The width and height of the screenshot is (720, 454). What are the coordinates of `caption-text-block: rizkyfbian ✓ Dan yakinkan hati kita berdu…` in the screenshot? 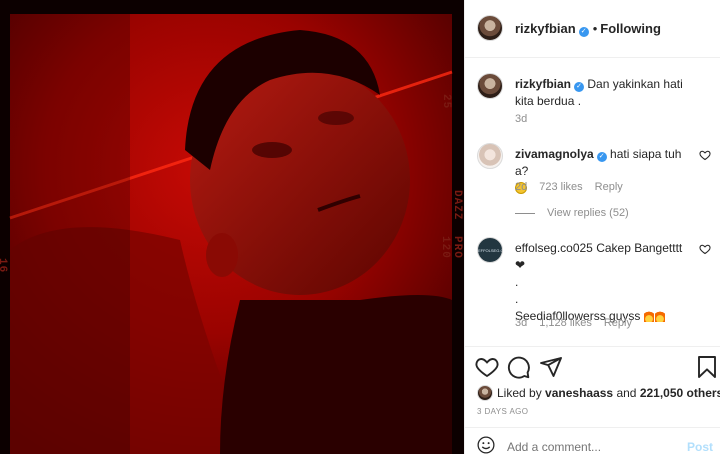 It's located at (601, 93).